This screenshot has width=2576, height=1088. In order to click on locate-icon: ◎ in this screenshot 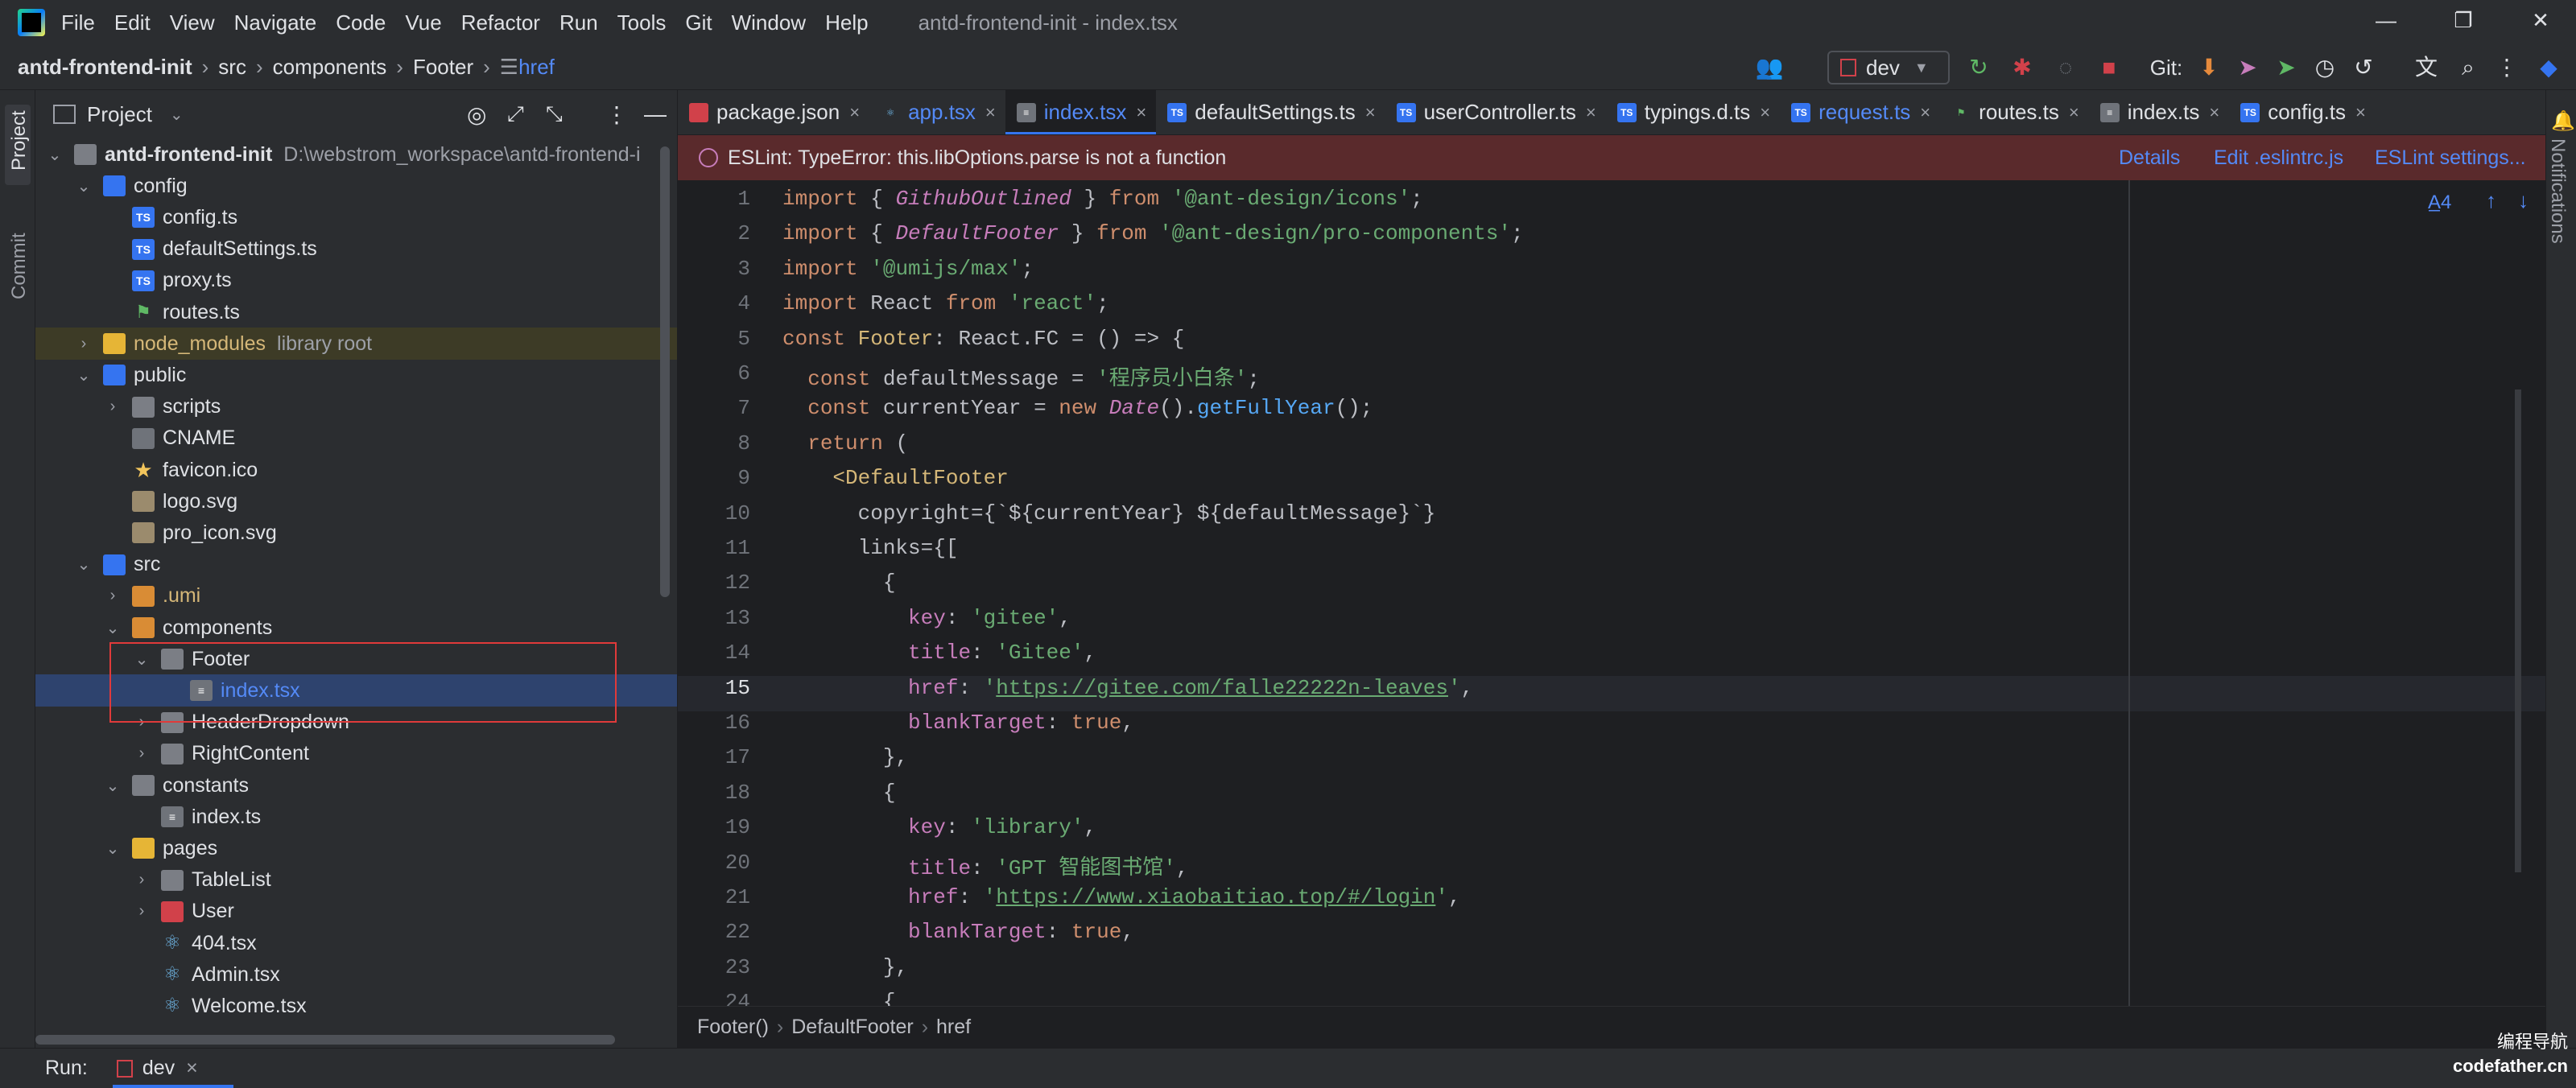, I will do `click(476, 114)`.